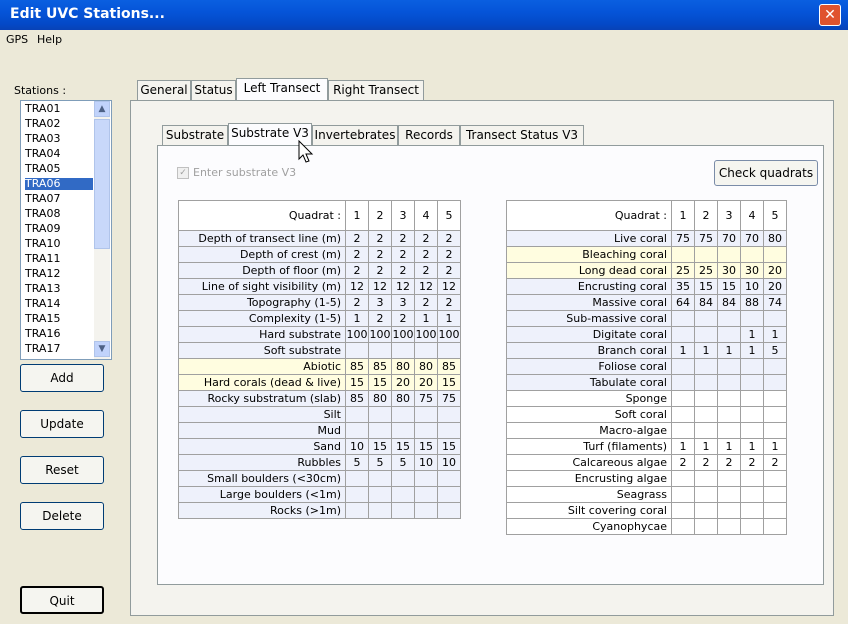 Image resolution: width=848 pixels, height=624 pixels. What do you see at coordinates (355, 135) in the screenshot?
I see `tab-invertebrates: Invertebrates` at bounding box center [355, 135].